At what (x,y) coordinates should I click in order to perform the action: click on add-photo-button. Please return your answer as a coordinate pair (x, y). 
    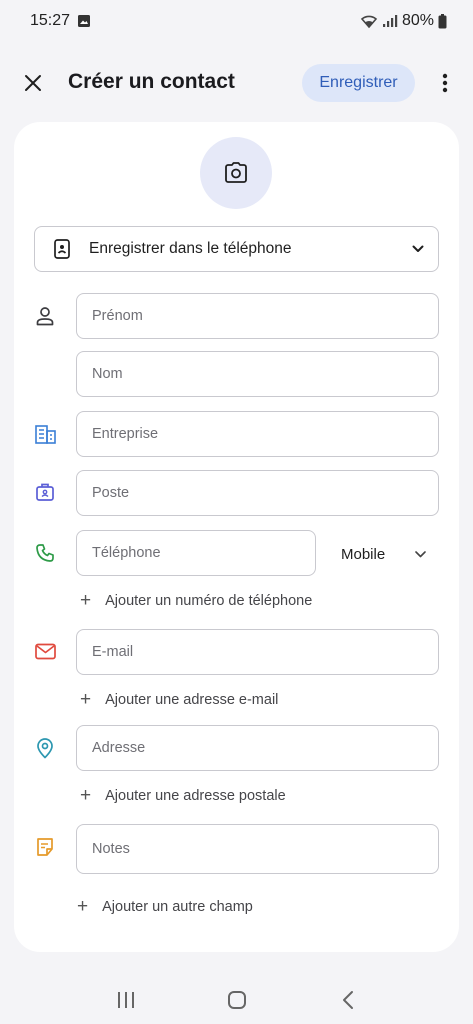
    Looking at the image, I should click on (236, 173).